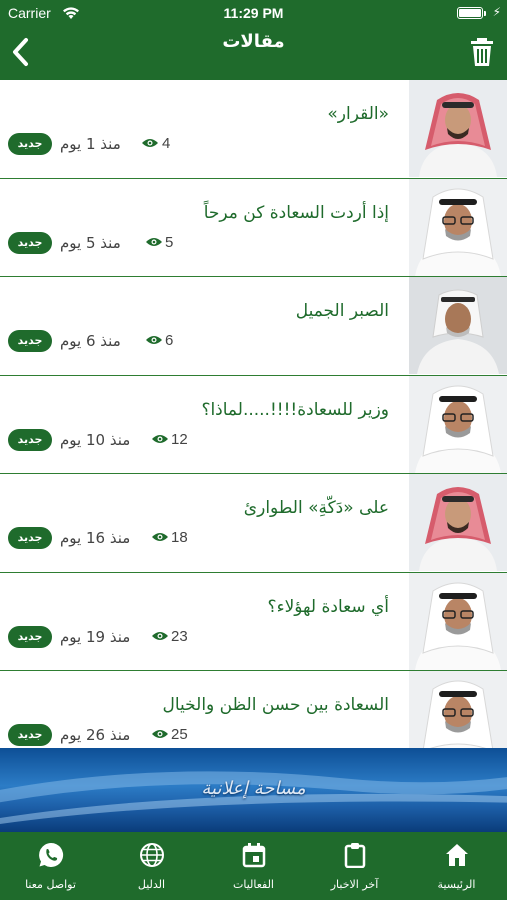 Image resolution: width=507 pixels, height=900 pixels. What do you see at coordinates (179, 636) in the screenshot?
I see `view-count: 23` at bounding box center [179, 636].